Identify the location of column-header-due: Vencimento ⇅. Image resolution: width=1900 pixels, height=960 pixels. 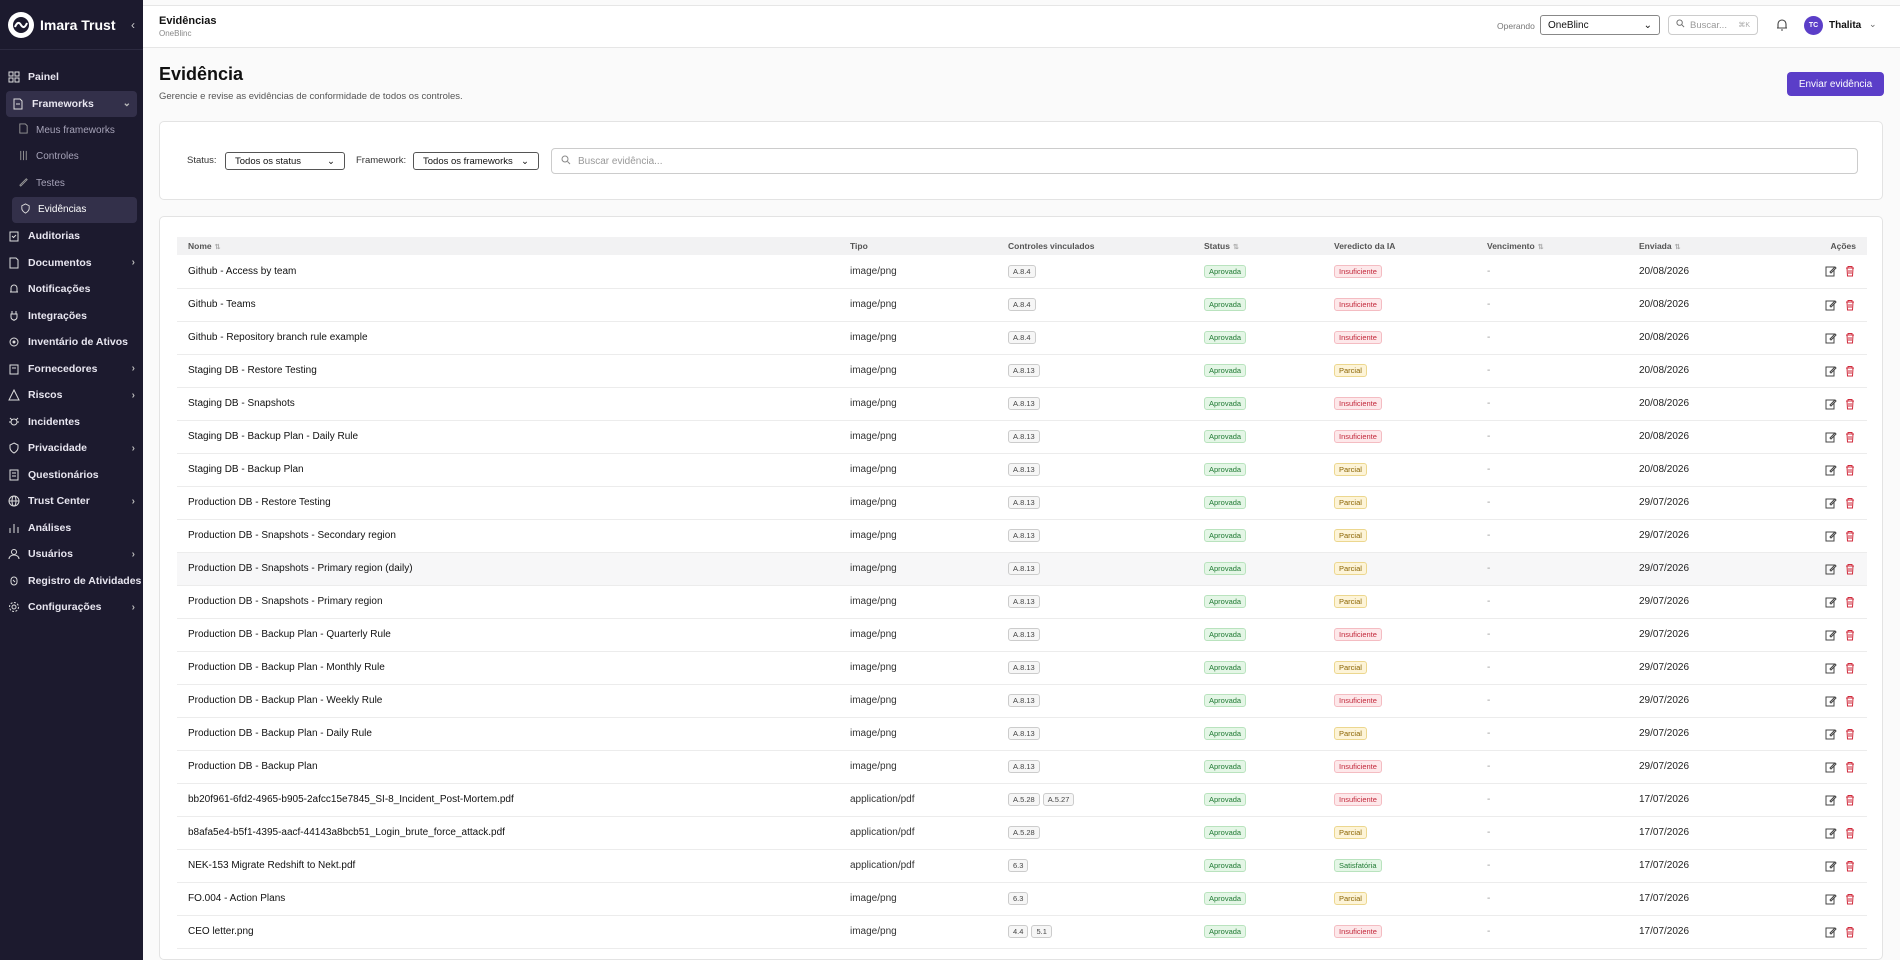
(1552, 246).